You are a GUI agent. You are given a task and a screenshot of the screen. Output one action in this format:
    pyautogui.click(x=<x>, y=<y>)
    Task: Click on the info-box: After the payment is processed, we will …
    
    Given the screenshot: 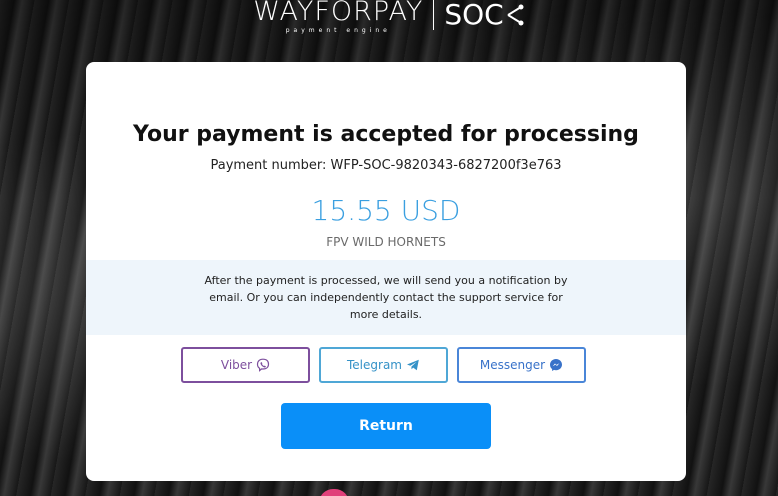 What is the action you would take?
    pyautogui.click(x=386, y=297)
    